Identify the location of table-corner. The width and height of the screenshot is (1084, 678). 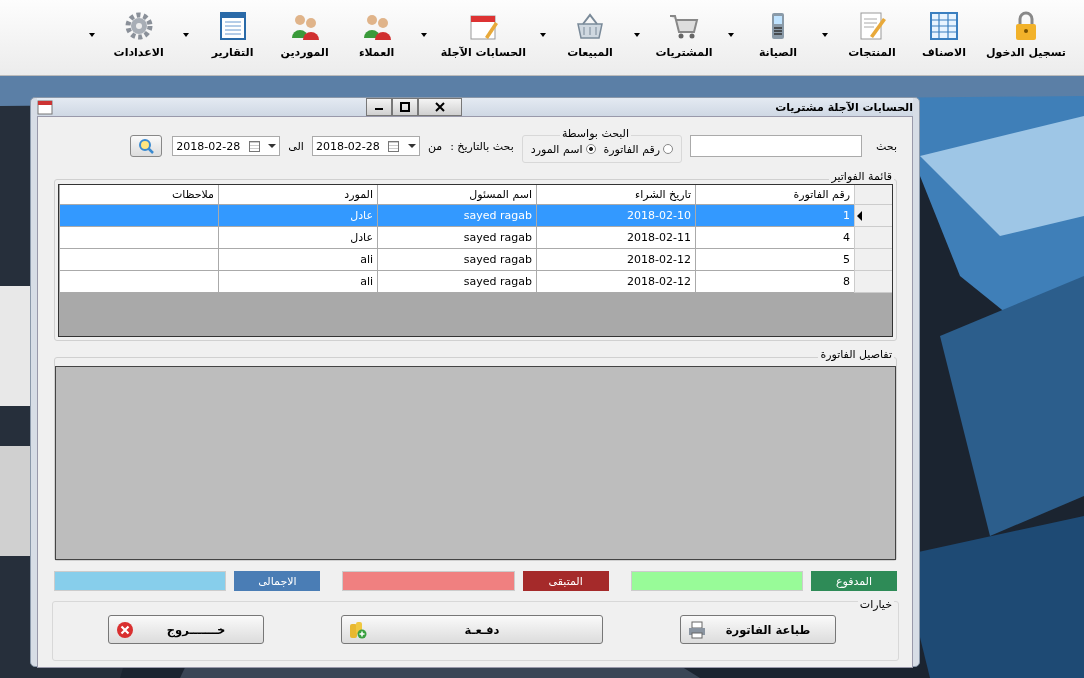
(873, 195).